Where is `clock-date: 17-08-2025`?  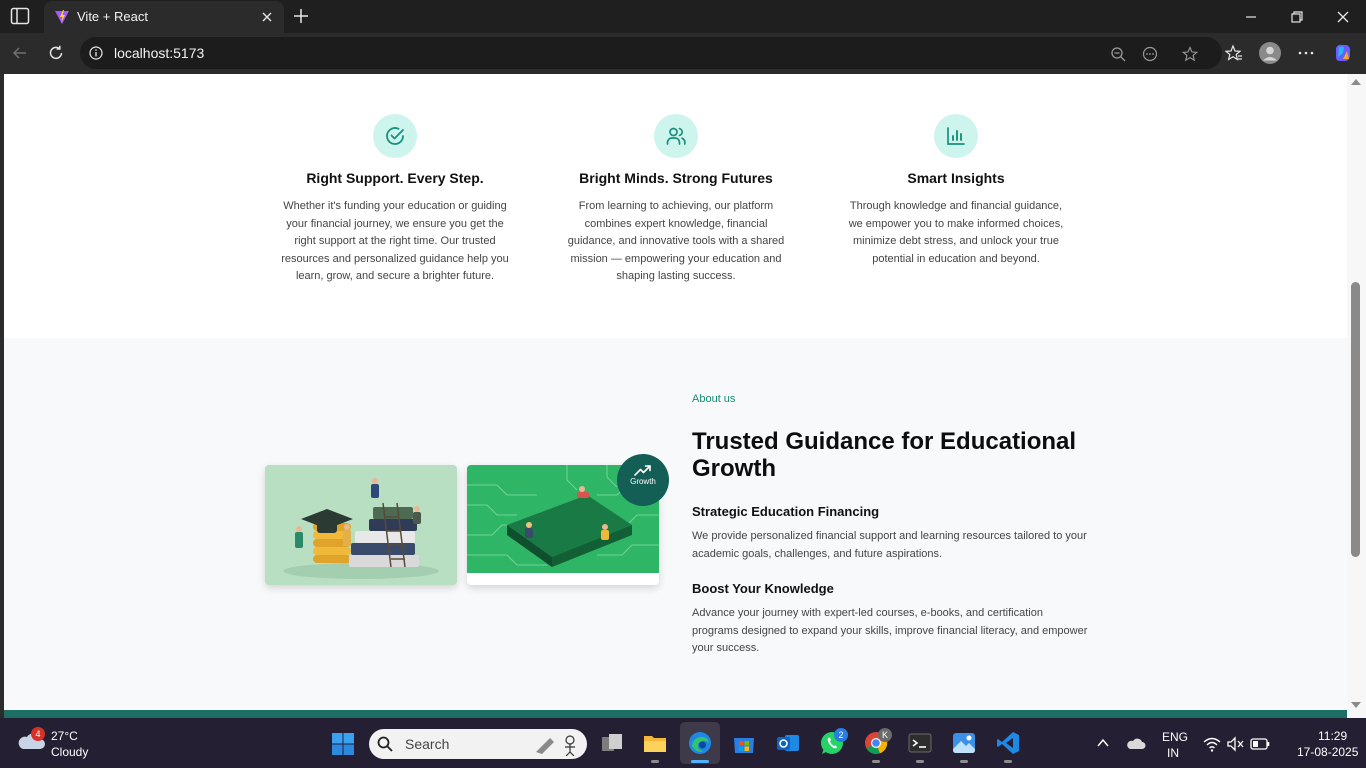
clock-date: 17-08-2025 is located at coordinates (1327, 752).